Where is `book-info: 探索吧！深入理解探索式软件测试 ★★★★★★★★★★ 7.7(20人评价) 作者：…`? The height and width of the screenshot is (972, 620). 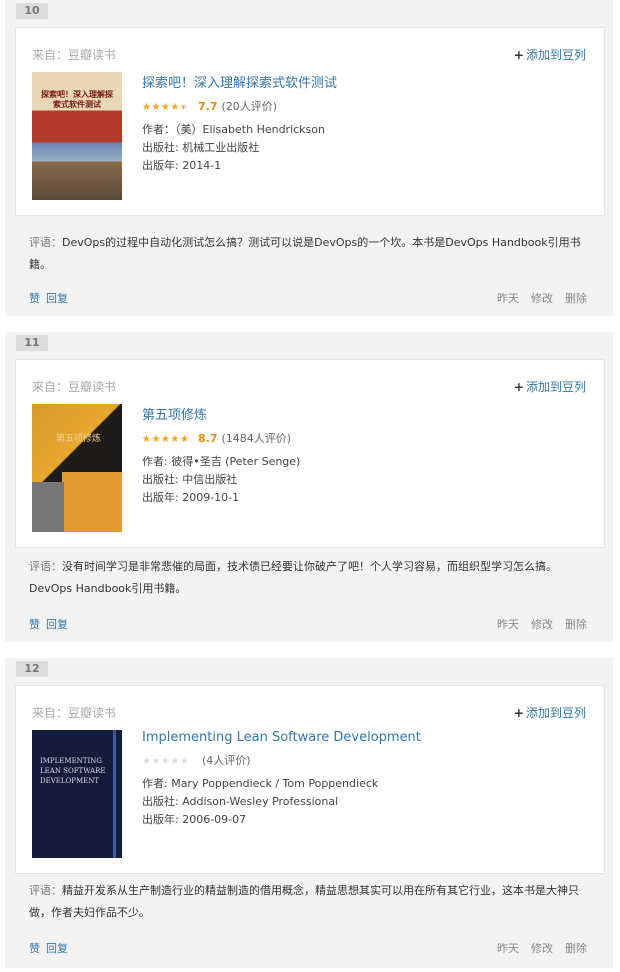
book-info: 探索吧！深入理解探索式软件测试 ★★★★★★★★★★ 7.7(20人评价) 作者：… is located at coordinates (239, 123).